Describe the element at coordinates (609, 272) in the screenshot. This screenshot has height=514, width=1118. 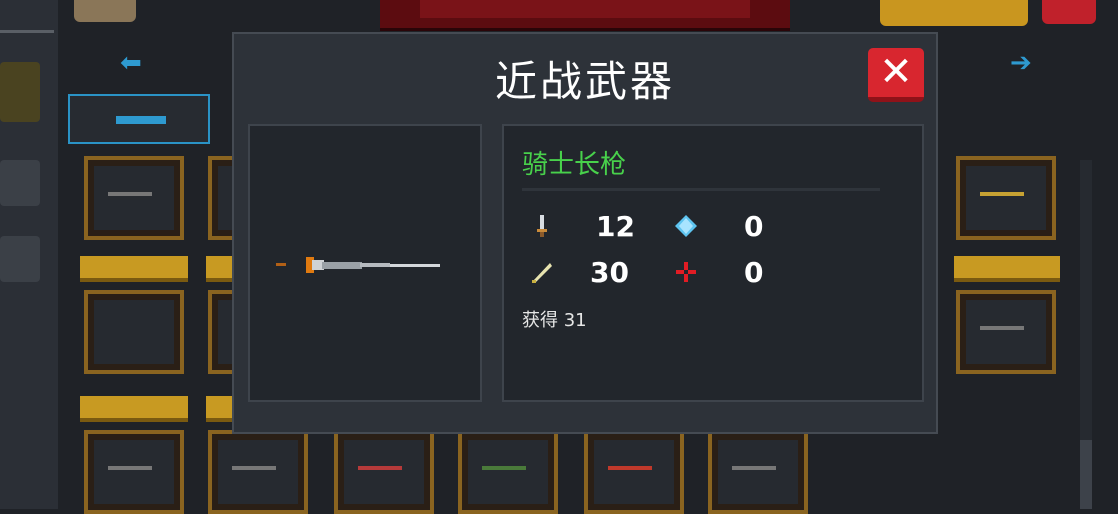
I see `stat-value-speed: 30` at that location.